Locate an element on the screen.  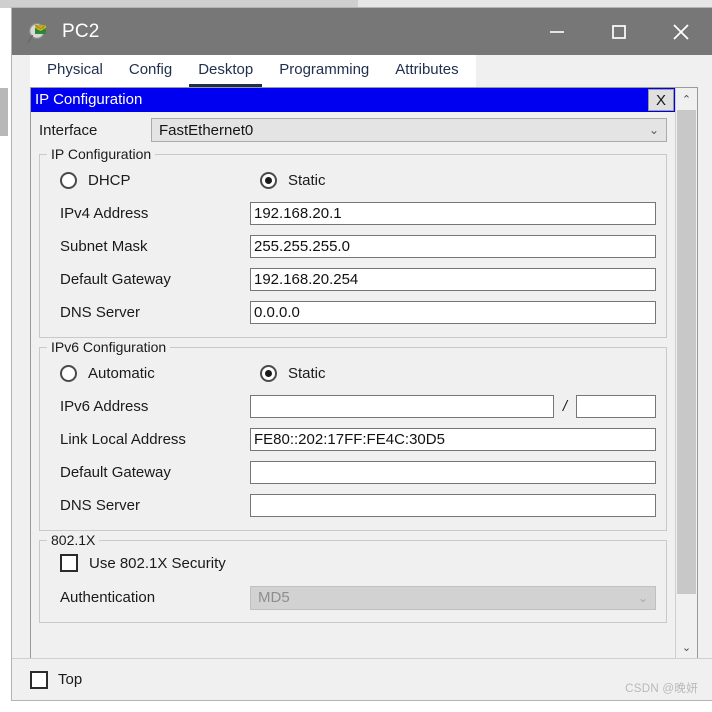
window-title: PC2 is located at coordinates (81, 31).